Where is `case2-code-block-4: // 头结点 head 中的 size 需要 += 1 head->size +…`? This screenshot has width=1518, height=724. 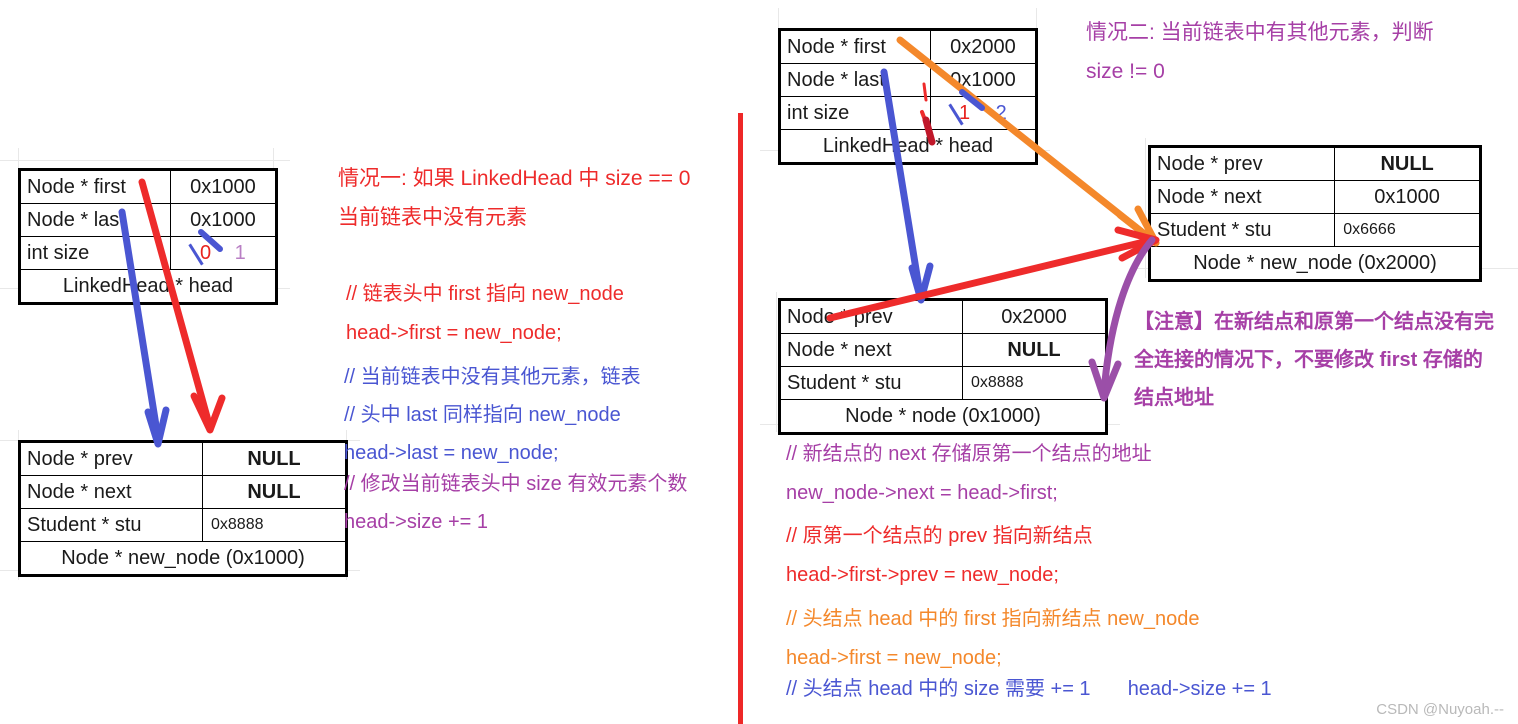
case2-code-block-4: // 头结点 head 中的 size 需要 += 1 head->size +… is located at coordinates (1029, 689).